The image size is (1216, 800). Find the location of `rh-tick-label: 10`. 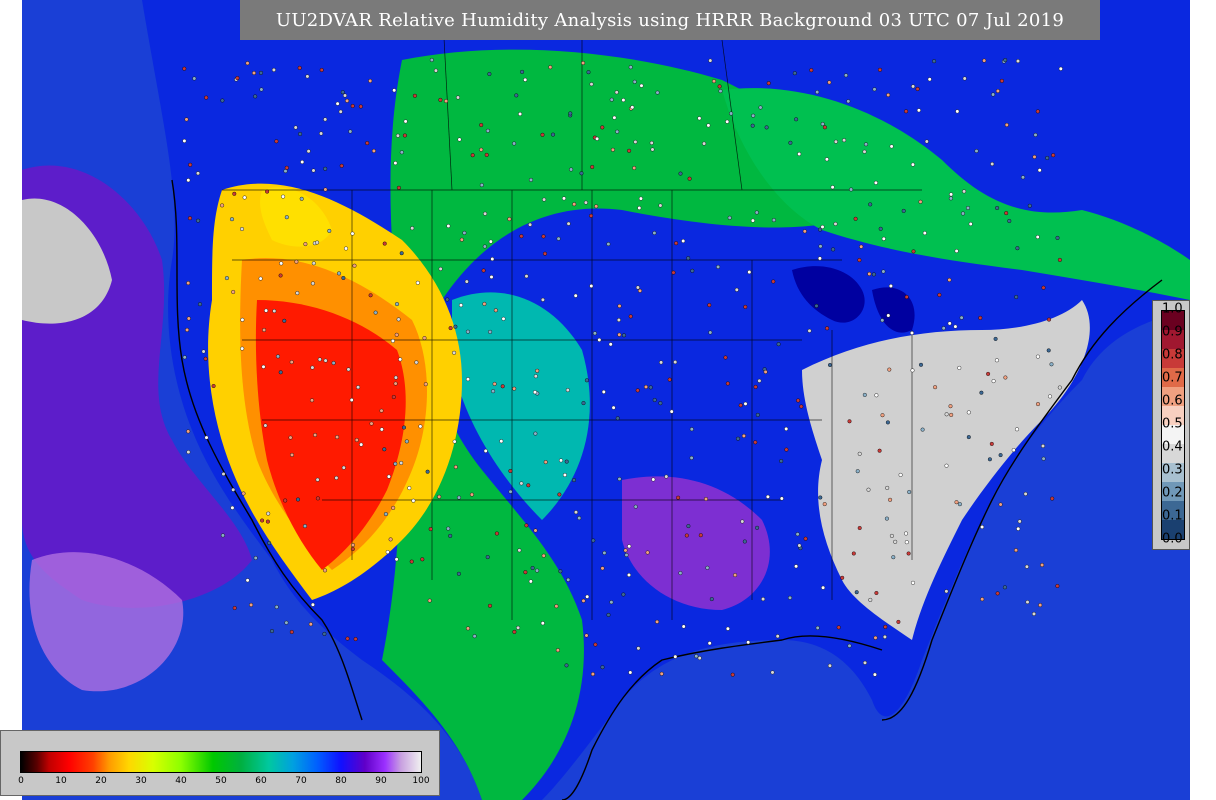

rh-tick-label: 10 is located at coordinates (61, 781).